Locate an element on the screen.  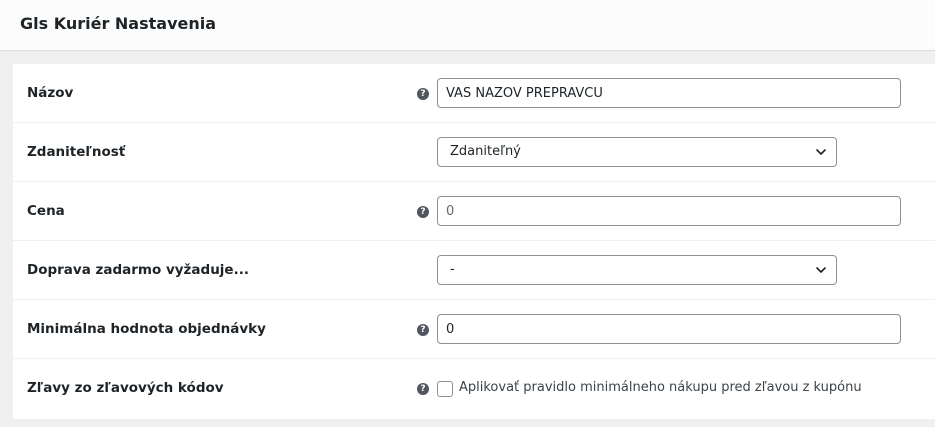
min-amount-label: Minimálna hodnota objednávky is located at coordinates (146, 329).